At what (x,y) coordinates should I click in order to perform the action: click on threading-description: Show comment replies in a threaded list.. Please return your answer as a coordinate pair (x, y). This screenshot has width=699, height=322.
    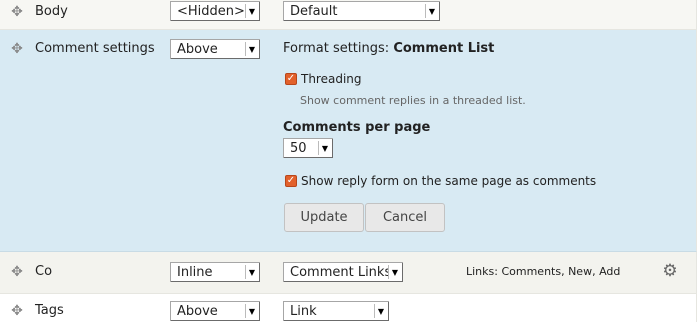
    Looking at the image, I should click on (413, 100).